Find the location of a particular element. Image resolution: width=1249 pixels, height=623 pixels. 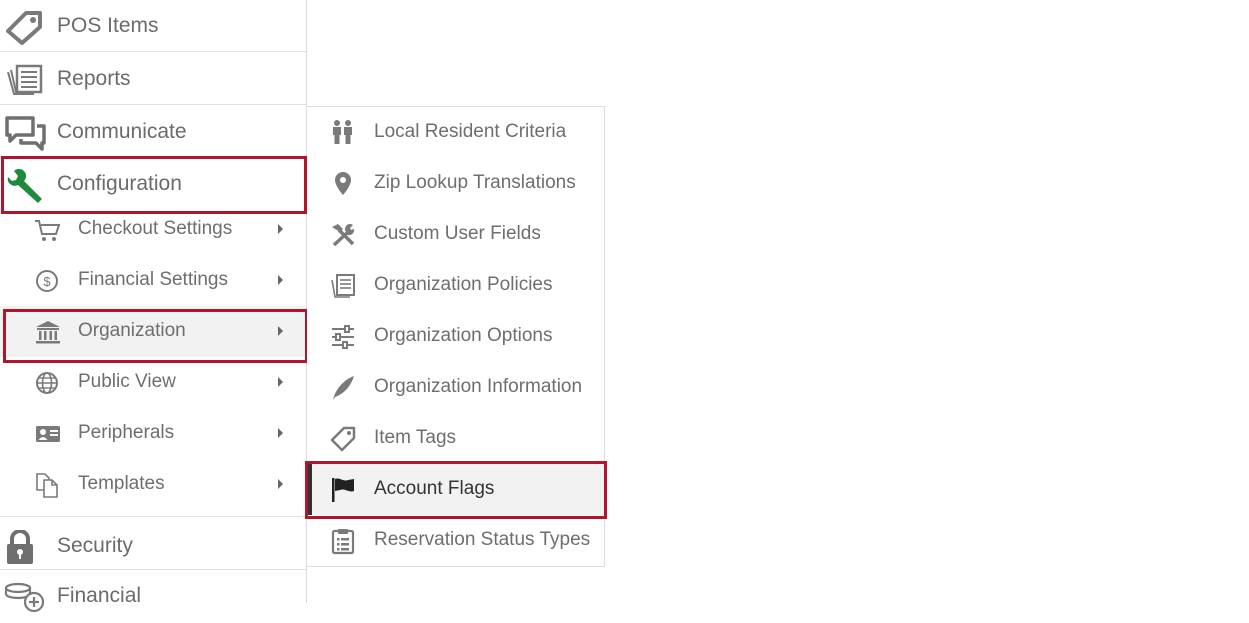

nav-item-communicate: Communicate is located at coordinates (153, 132).